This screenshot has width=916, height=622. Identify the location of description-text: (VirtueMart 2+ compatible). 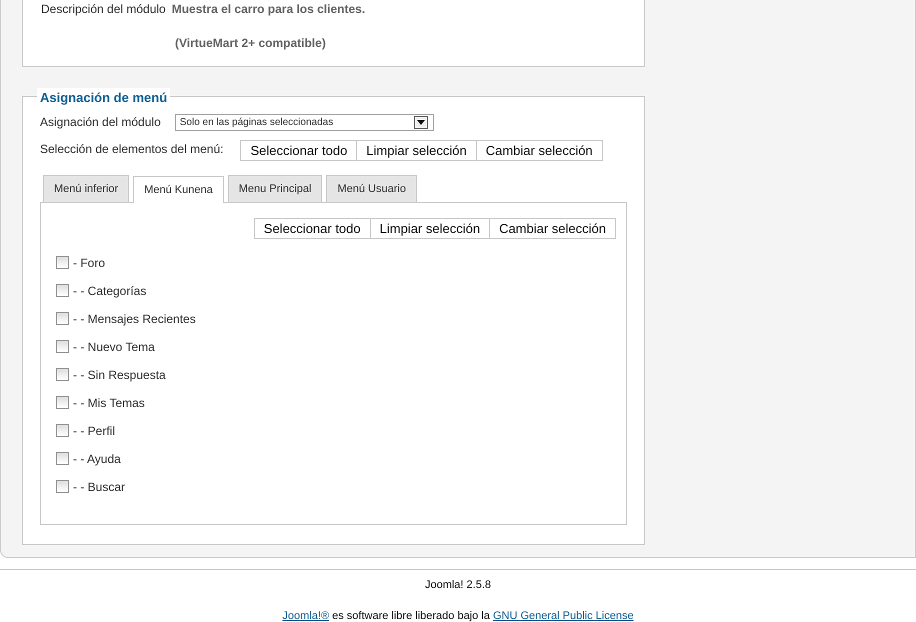
(250, 43).